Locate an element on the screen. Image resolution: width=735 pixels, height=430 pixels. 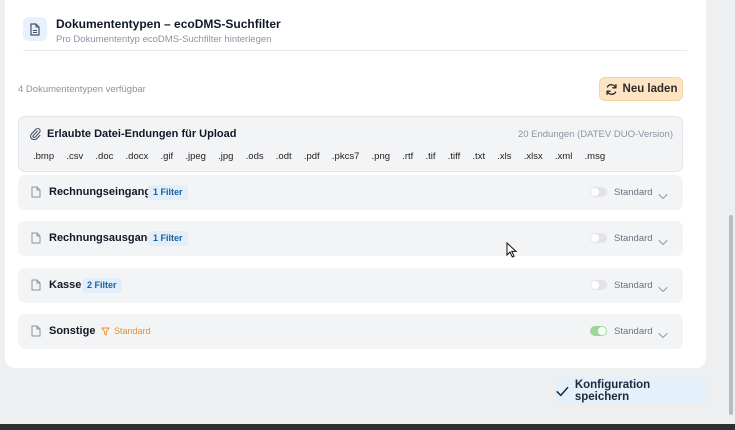
badge-label: 2 Filter is located at coordinates (102, 285).